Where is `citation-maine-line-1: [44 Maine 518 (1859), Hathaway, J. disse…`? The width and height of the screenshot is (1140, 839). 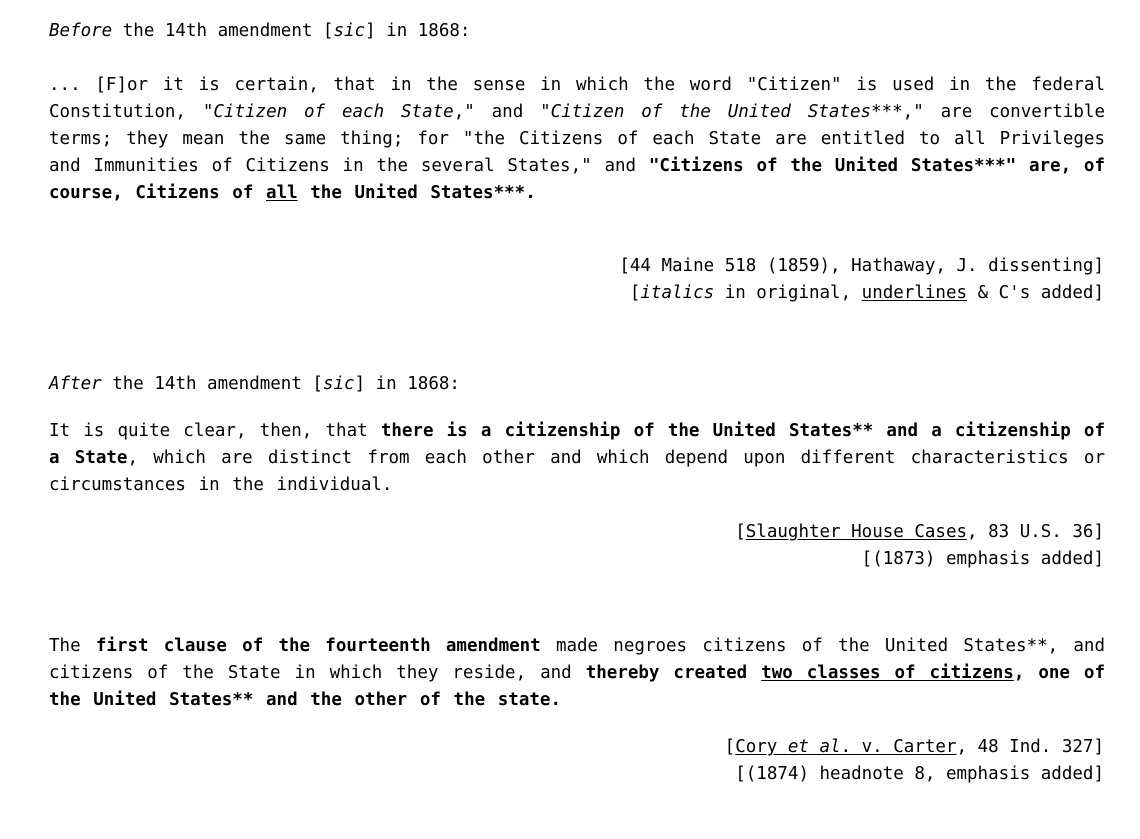
citation-maine-line-1: [44 Maine 518 (1859), Hathaway, J. disse… is located at coordinates (861, 266).